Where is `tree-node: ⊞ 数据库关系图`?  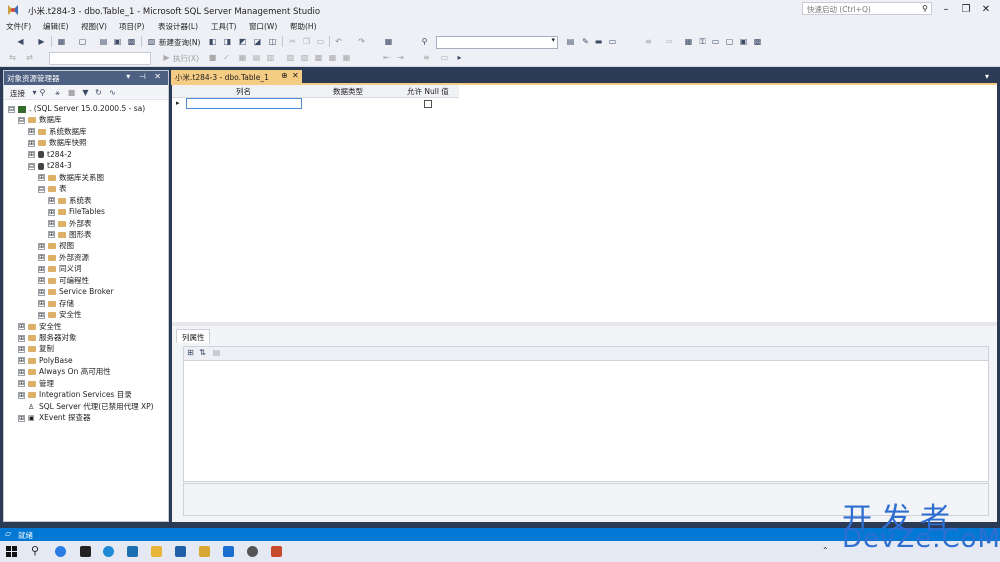
tree-node: ⊞ 数据库关系图 is located at coordinates (71, 177).